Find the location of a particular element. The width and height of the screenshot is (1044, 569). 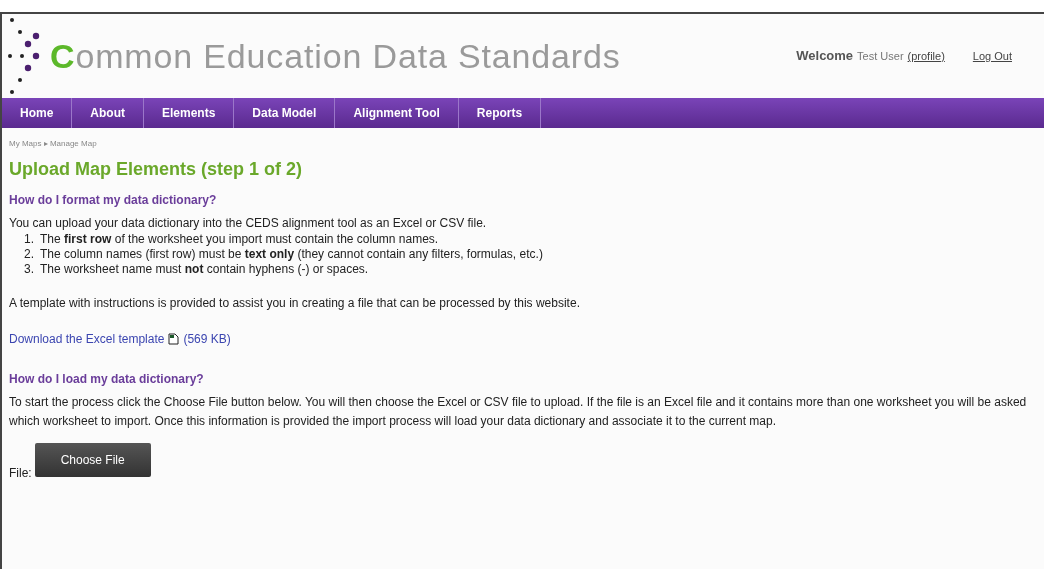

welcome-label: Welcome is located at coordinates (825, 56).